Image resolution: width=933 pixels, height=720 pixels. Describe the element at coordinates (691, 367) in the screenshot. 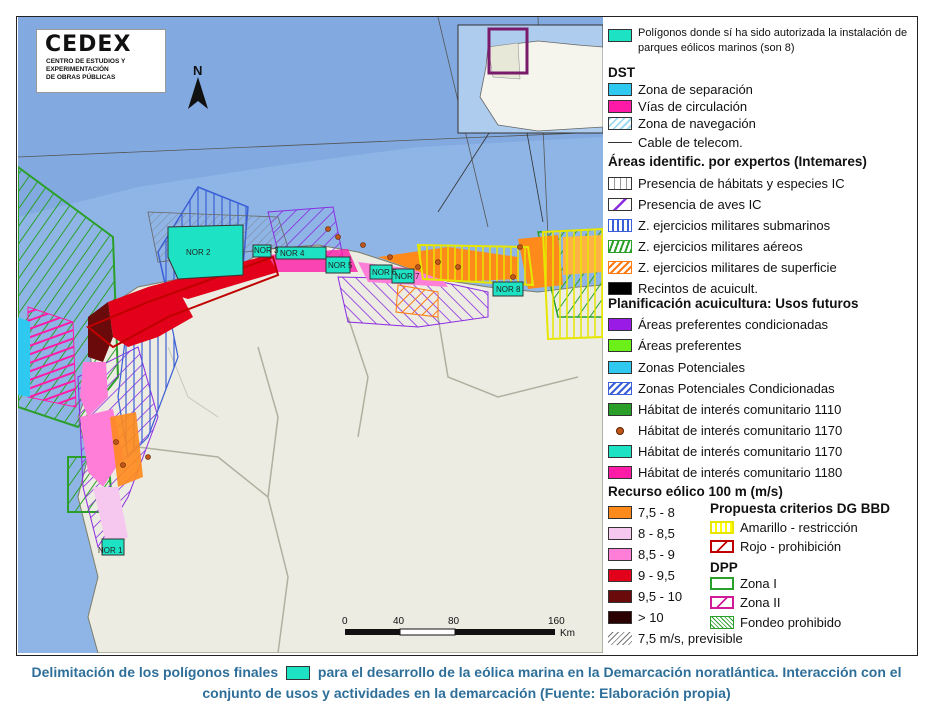

I see `legend-label: Zonas Potenciales` at that location.